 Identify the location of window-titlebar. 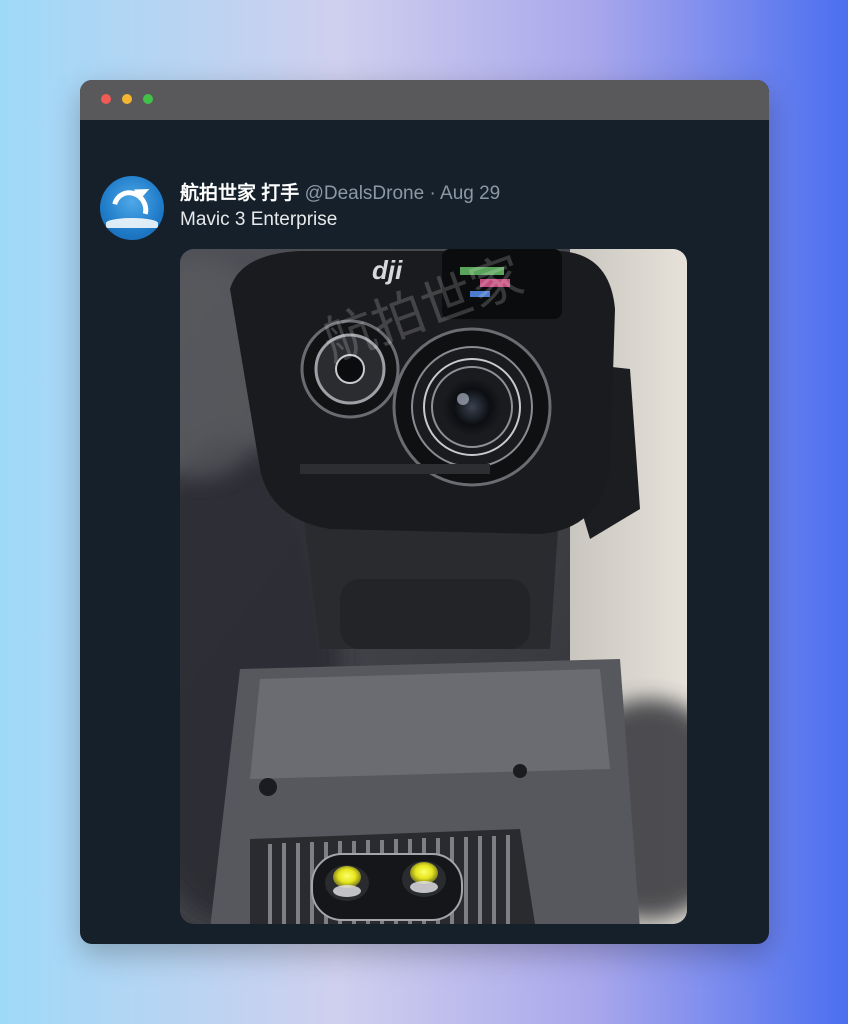
(424, 100).